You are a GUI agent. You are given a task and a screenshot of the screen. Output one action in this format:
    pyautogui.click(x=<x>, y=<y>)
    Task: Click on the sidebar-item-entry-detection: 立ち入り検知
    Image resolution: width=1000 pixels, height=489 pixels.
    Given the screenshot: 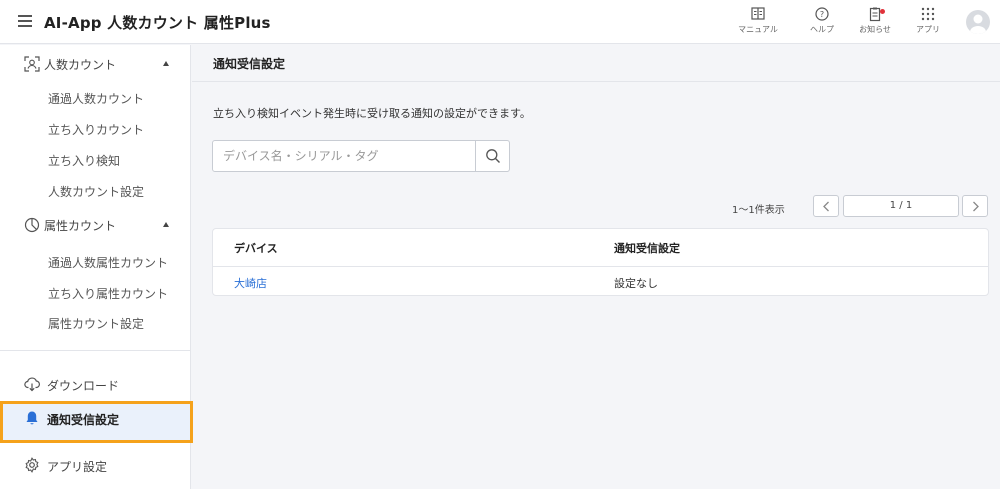 What is the action you would take?
    pyautogui.click(x=84, y=160)
    